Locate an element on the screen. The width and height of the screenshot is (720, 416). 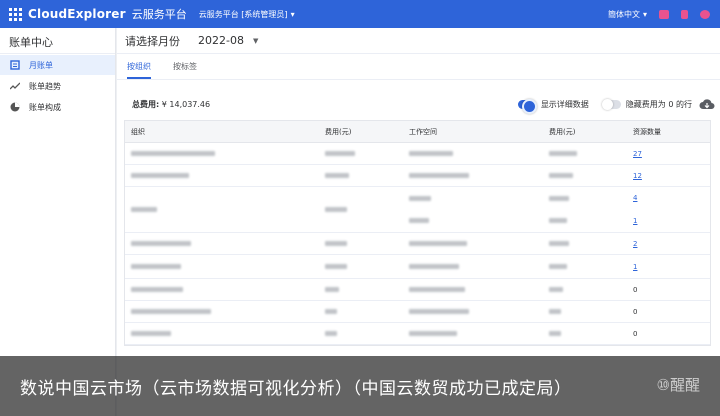
language-switcher: 簡体中文 ▾ is located at coordinates (627, 14).